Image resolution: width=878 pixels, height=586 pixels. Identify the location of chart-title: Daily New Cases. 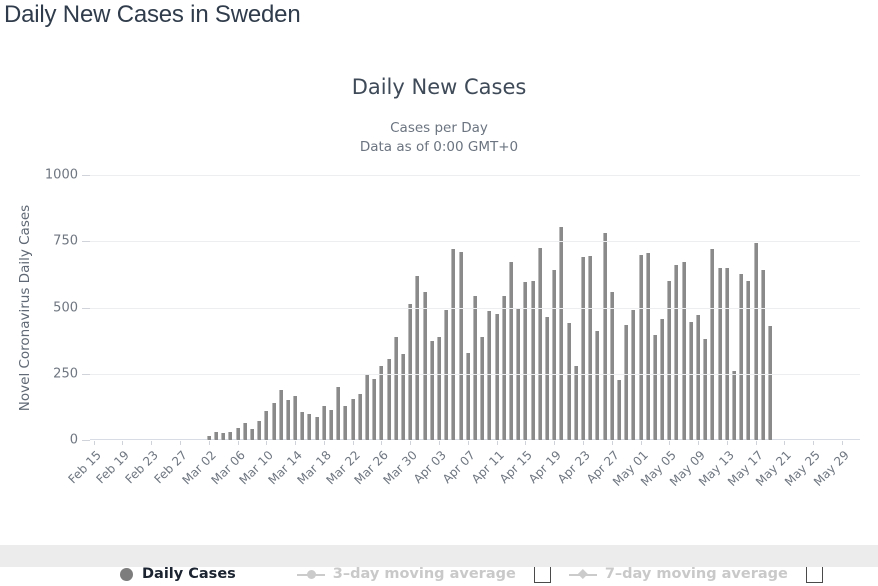
(439, 87).